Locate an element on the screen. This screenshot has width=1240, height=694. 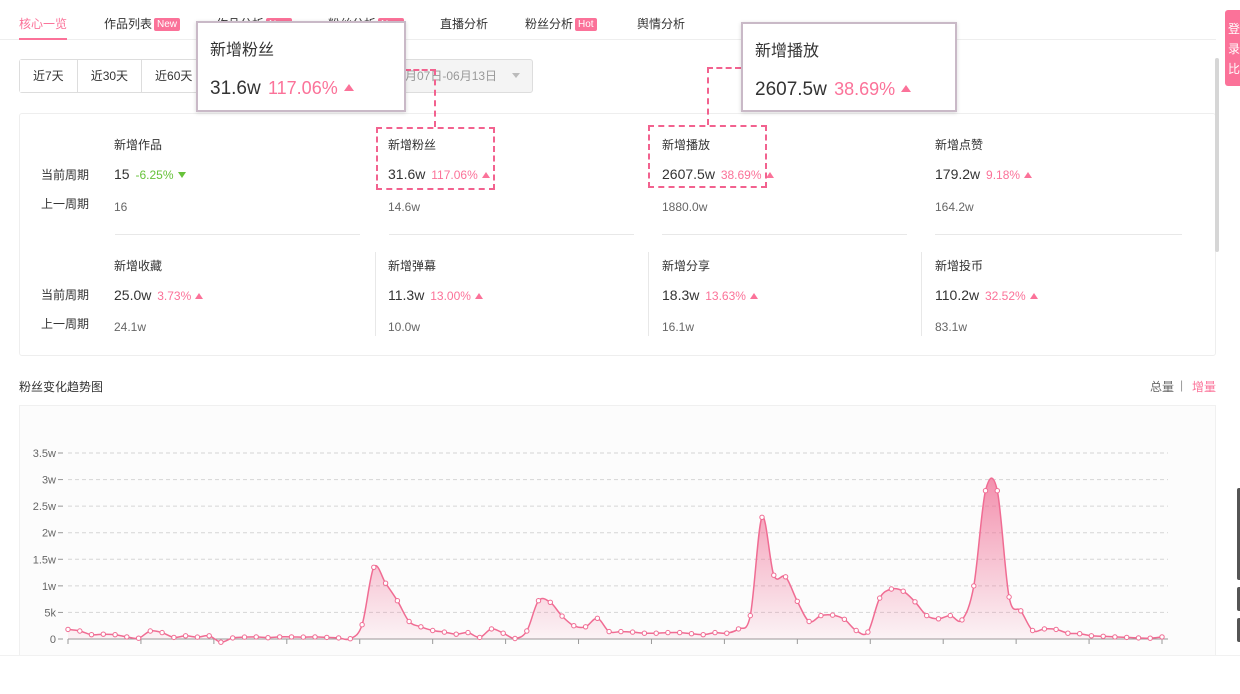
popup-pct: 117.06% is located at coordinates (302, 88).